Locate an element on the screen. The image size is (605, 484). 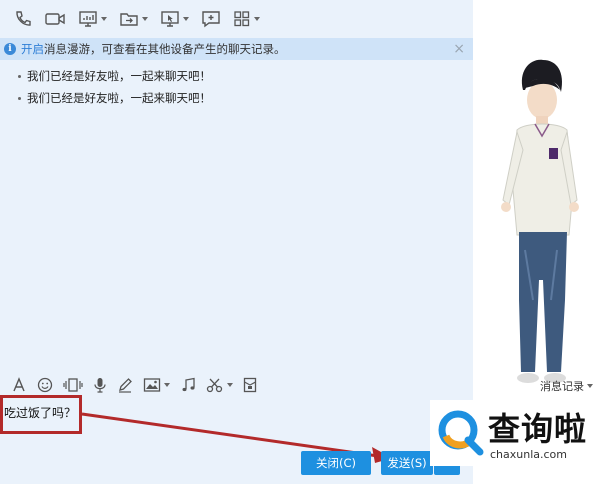
watermark-title: 查询啦 is located at coordinates (538, 429).